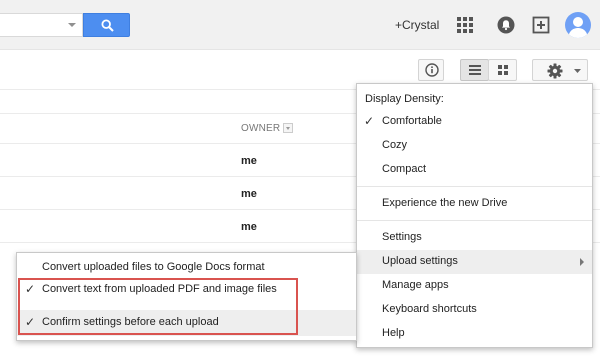 This screenshot has width=600, height=356. I want to click on list-view-button, so click(474, 70).